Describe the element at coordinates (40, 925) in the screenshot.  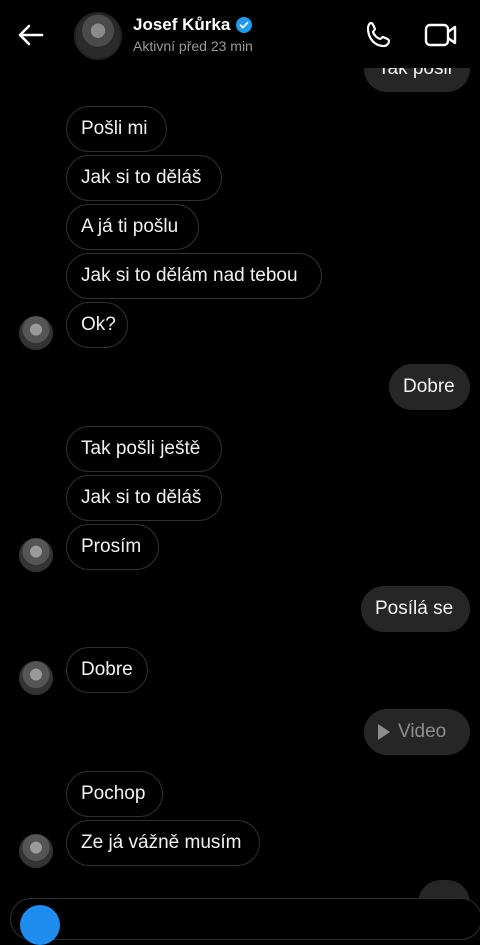
I see `camera-icon` at that location.